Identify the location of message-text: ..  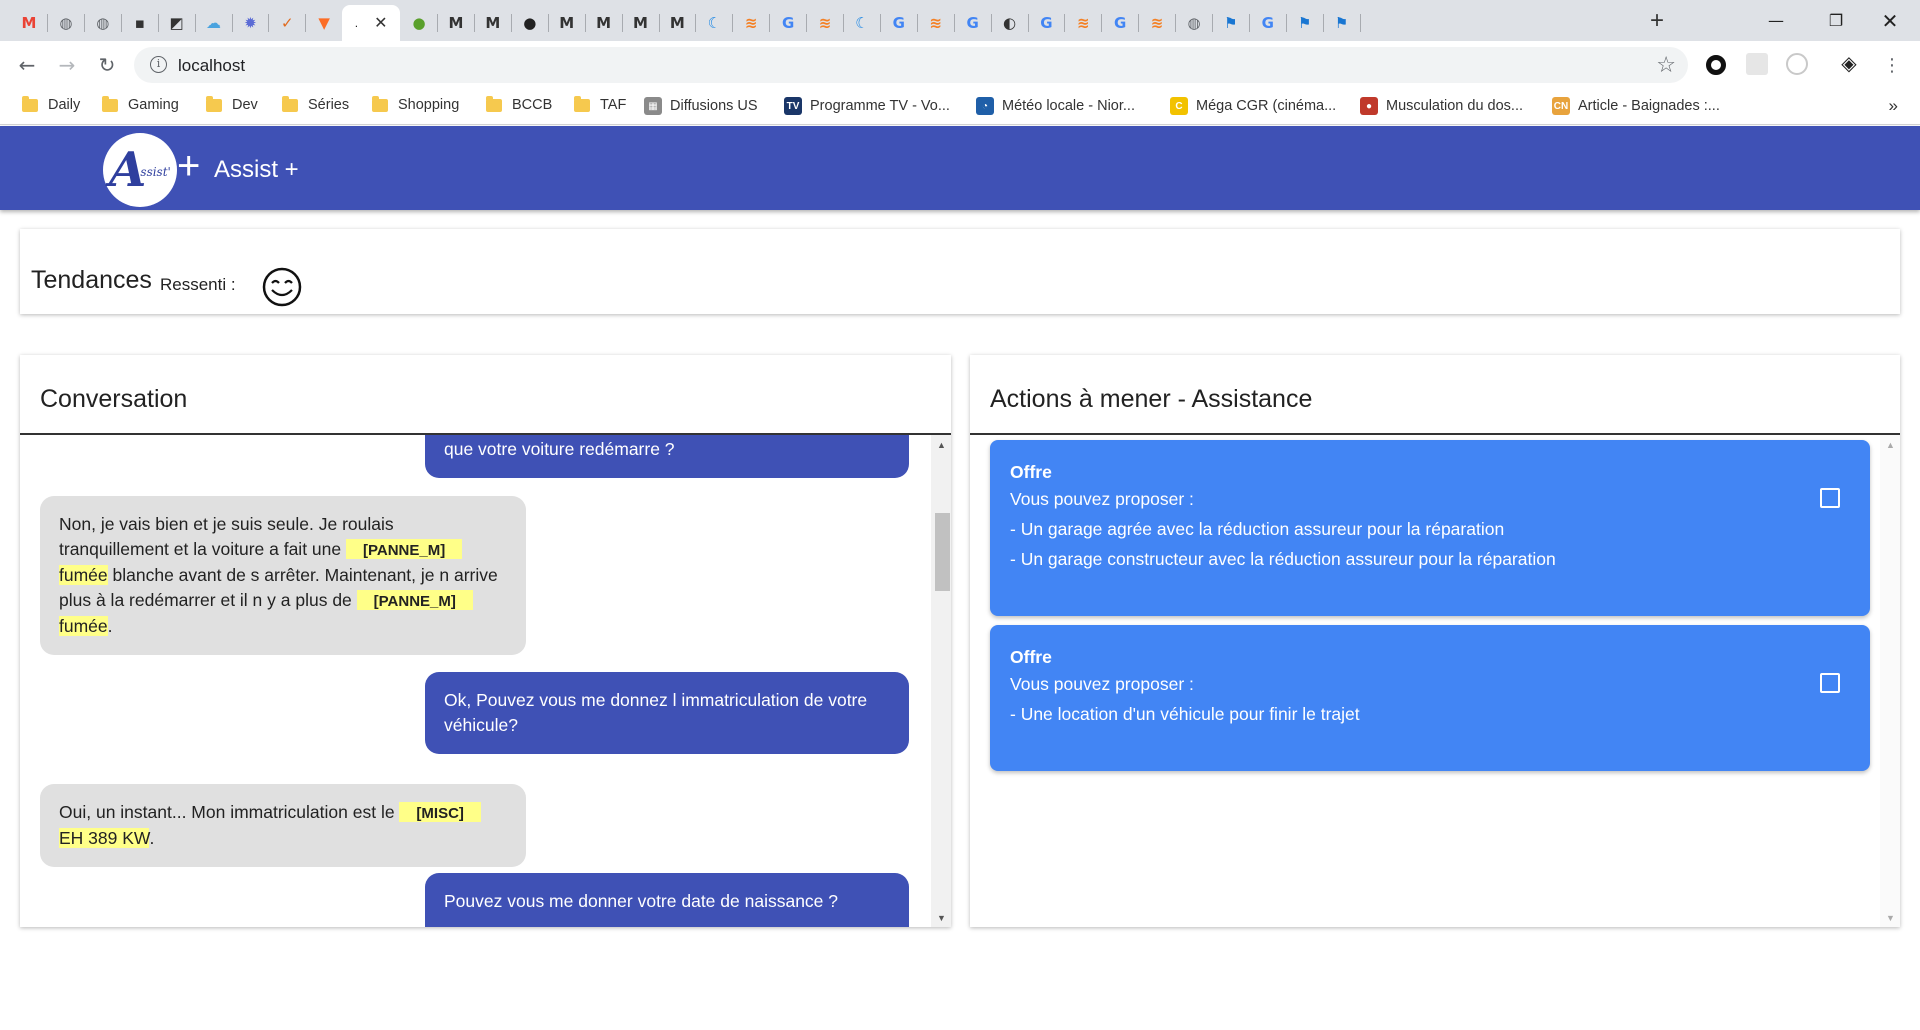
(110, 626).